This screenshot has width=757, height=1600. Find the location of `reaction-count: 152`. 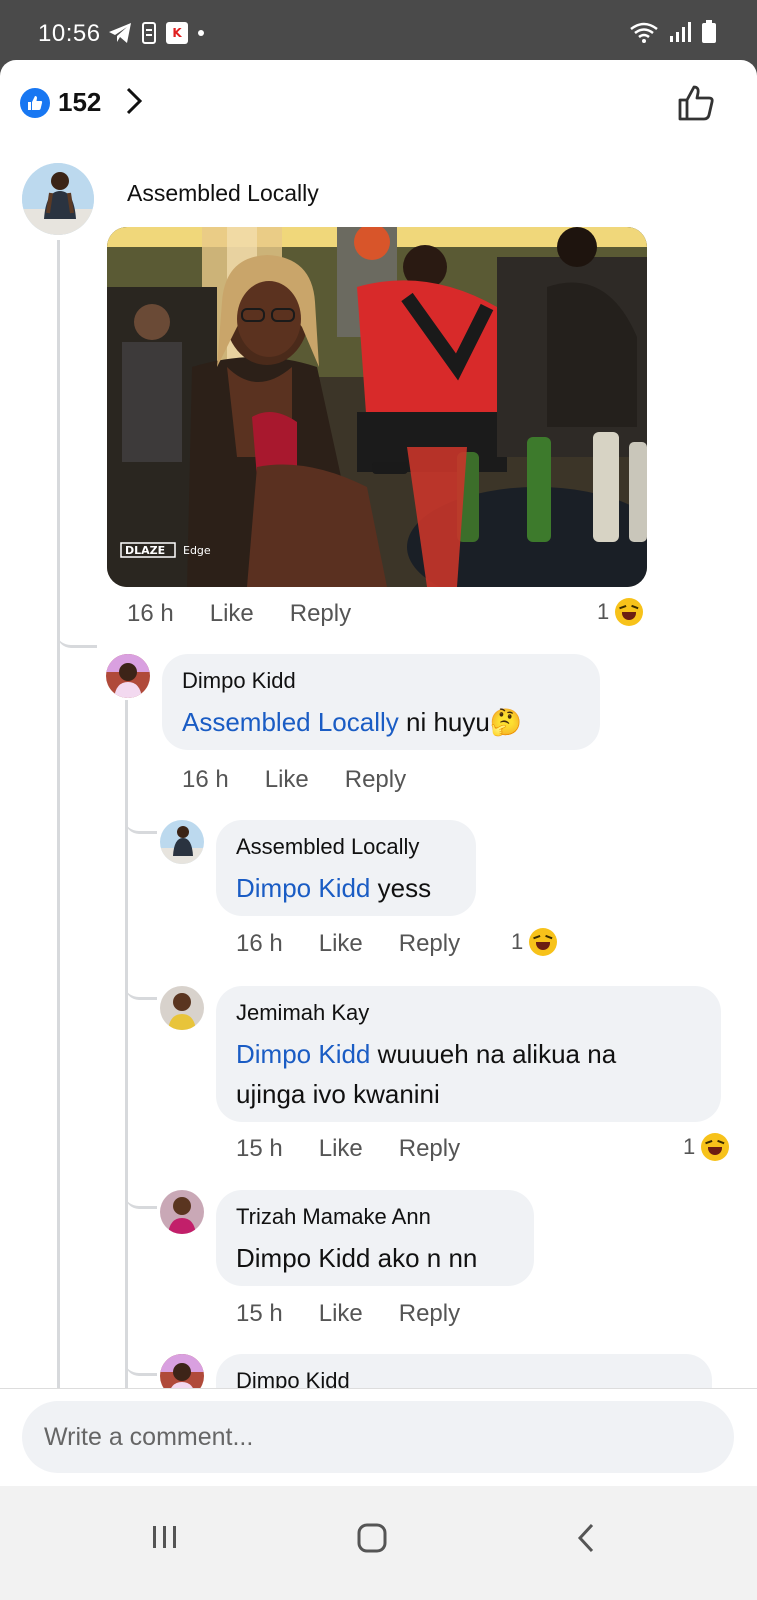

reaction-count: 152 is located at coordinates (79, 102).